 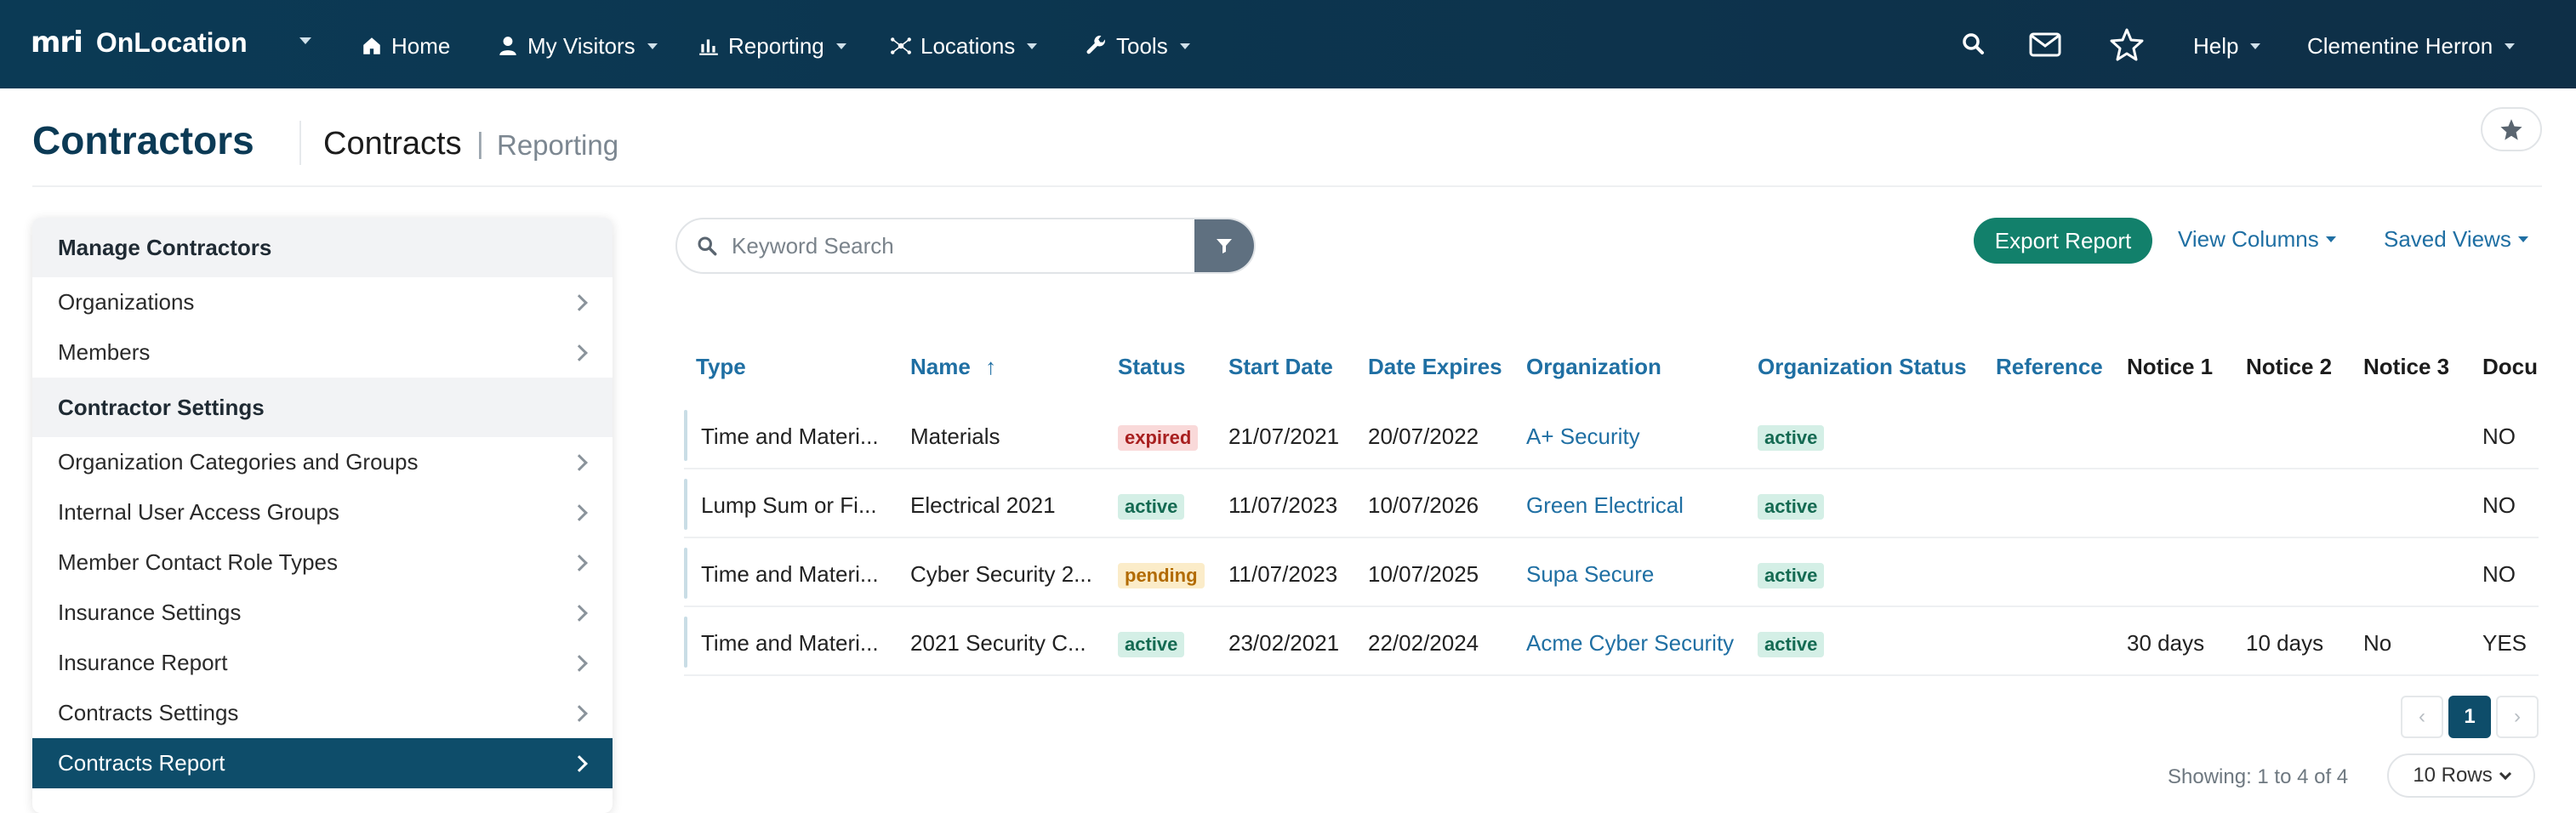 What do you see at coordinates (2049, 367) in the screenshot?
I see `column-header-reference: Reference` at bounding box center [2049, 367].